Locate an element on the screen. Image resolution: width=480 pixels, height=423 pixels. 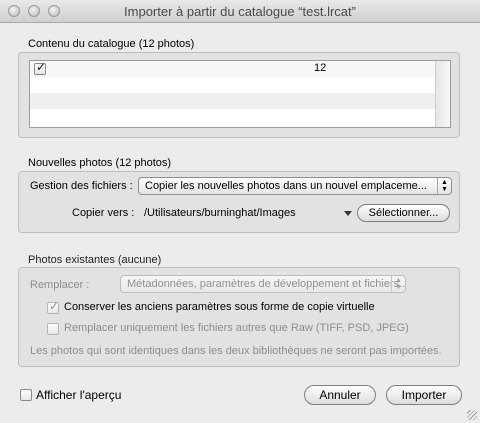
list-scrollbar is located at coordinates (442, 94).